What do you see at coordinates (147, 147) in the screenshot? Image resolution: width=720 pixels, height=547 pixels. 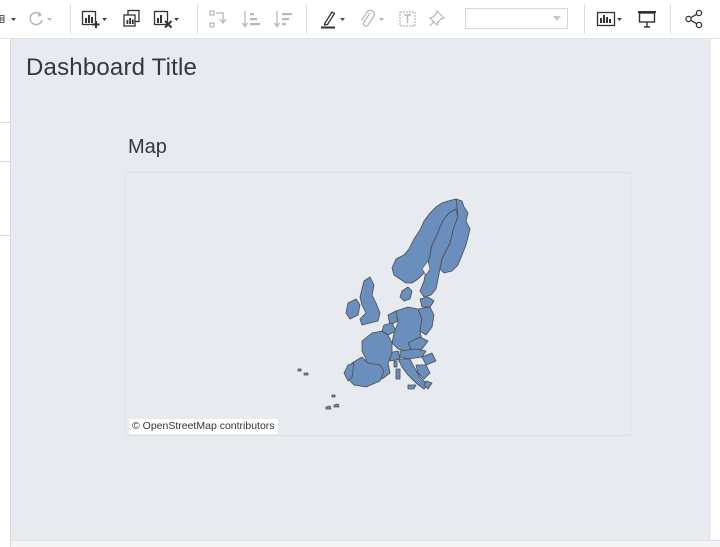 I see `sheet-title: Map` at bounding box center [147, 147].